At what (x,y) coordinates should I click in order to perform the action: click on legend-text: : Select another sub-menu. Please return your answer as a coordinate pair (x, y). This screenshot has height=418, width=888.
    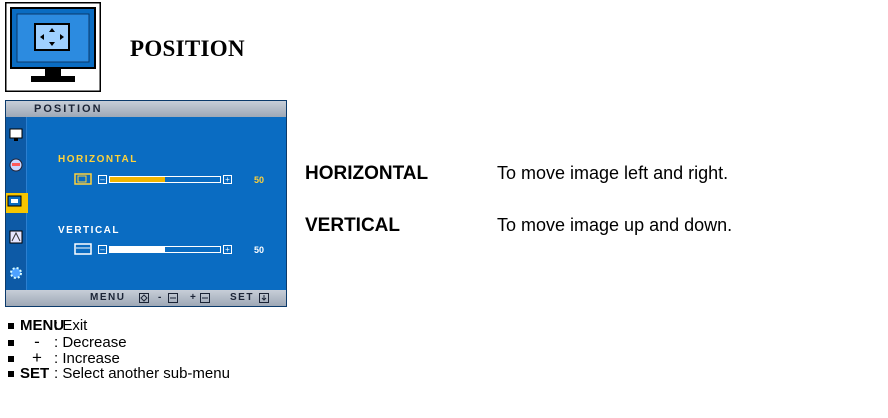
    Looking at the image, I should click on (142, 373).